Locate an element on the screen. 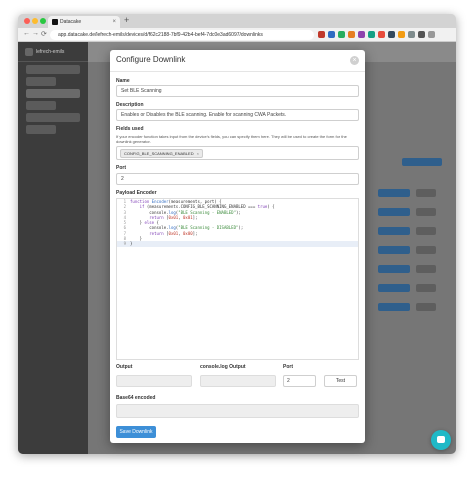 The width and height of the screenshot is (474, 479). menu-icon is located at coordinates (431, 34).